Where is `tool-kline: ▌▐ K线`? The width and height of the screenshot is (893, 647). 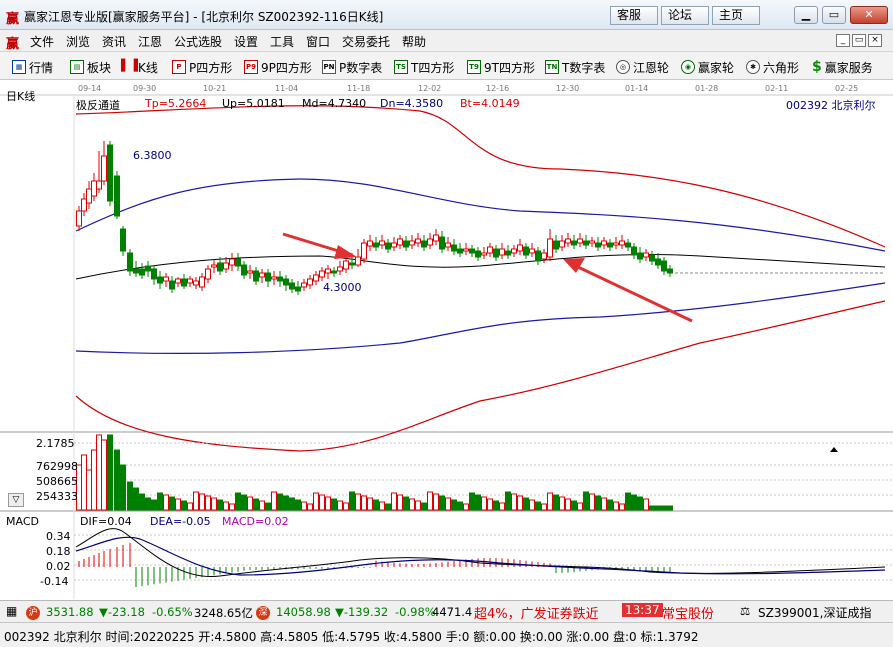 tool-kline: ▌▐ K线 is located at coordinates (139, 67).